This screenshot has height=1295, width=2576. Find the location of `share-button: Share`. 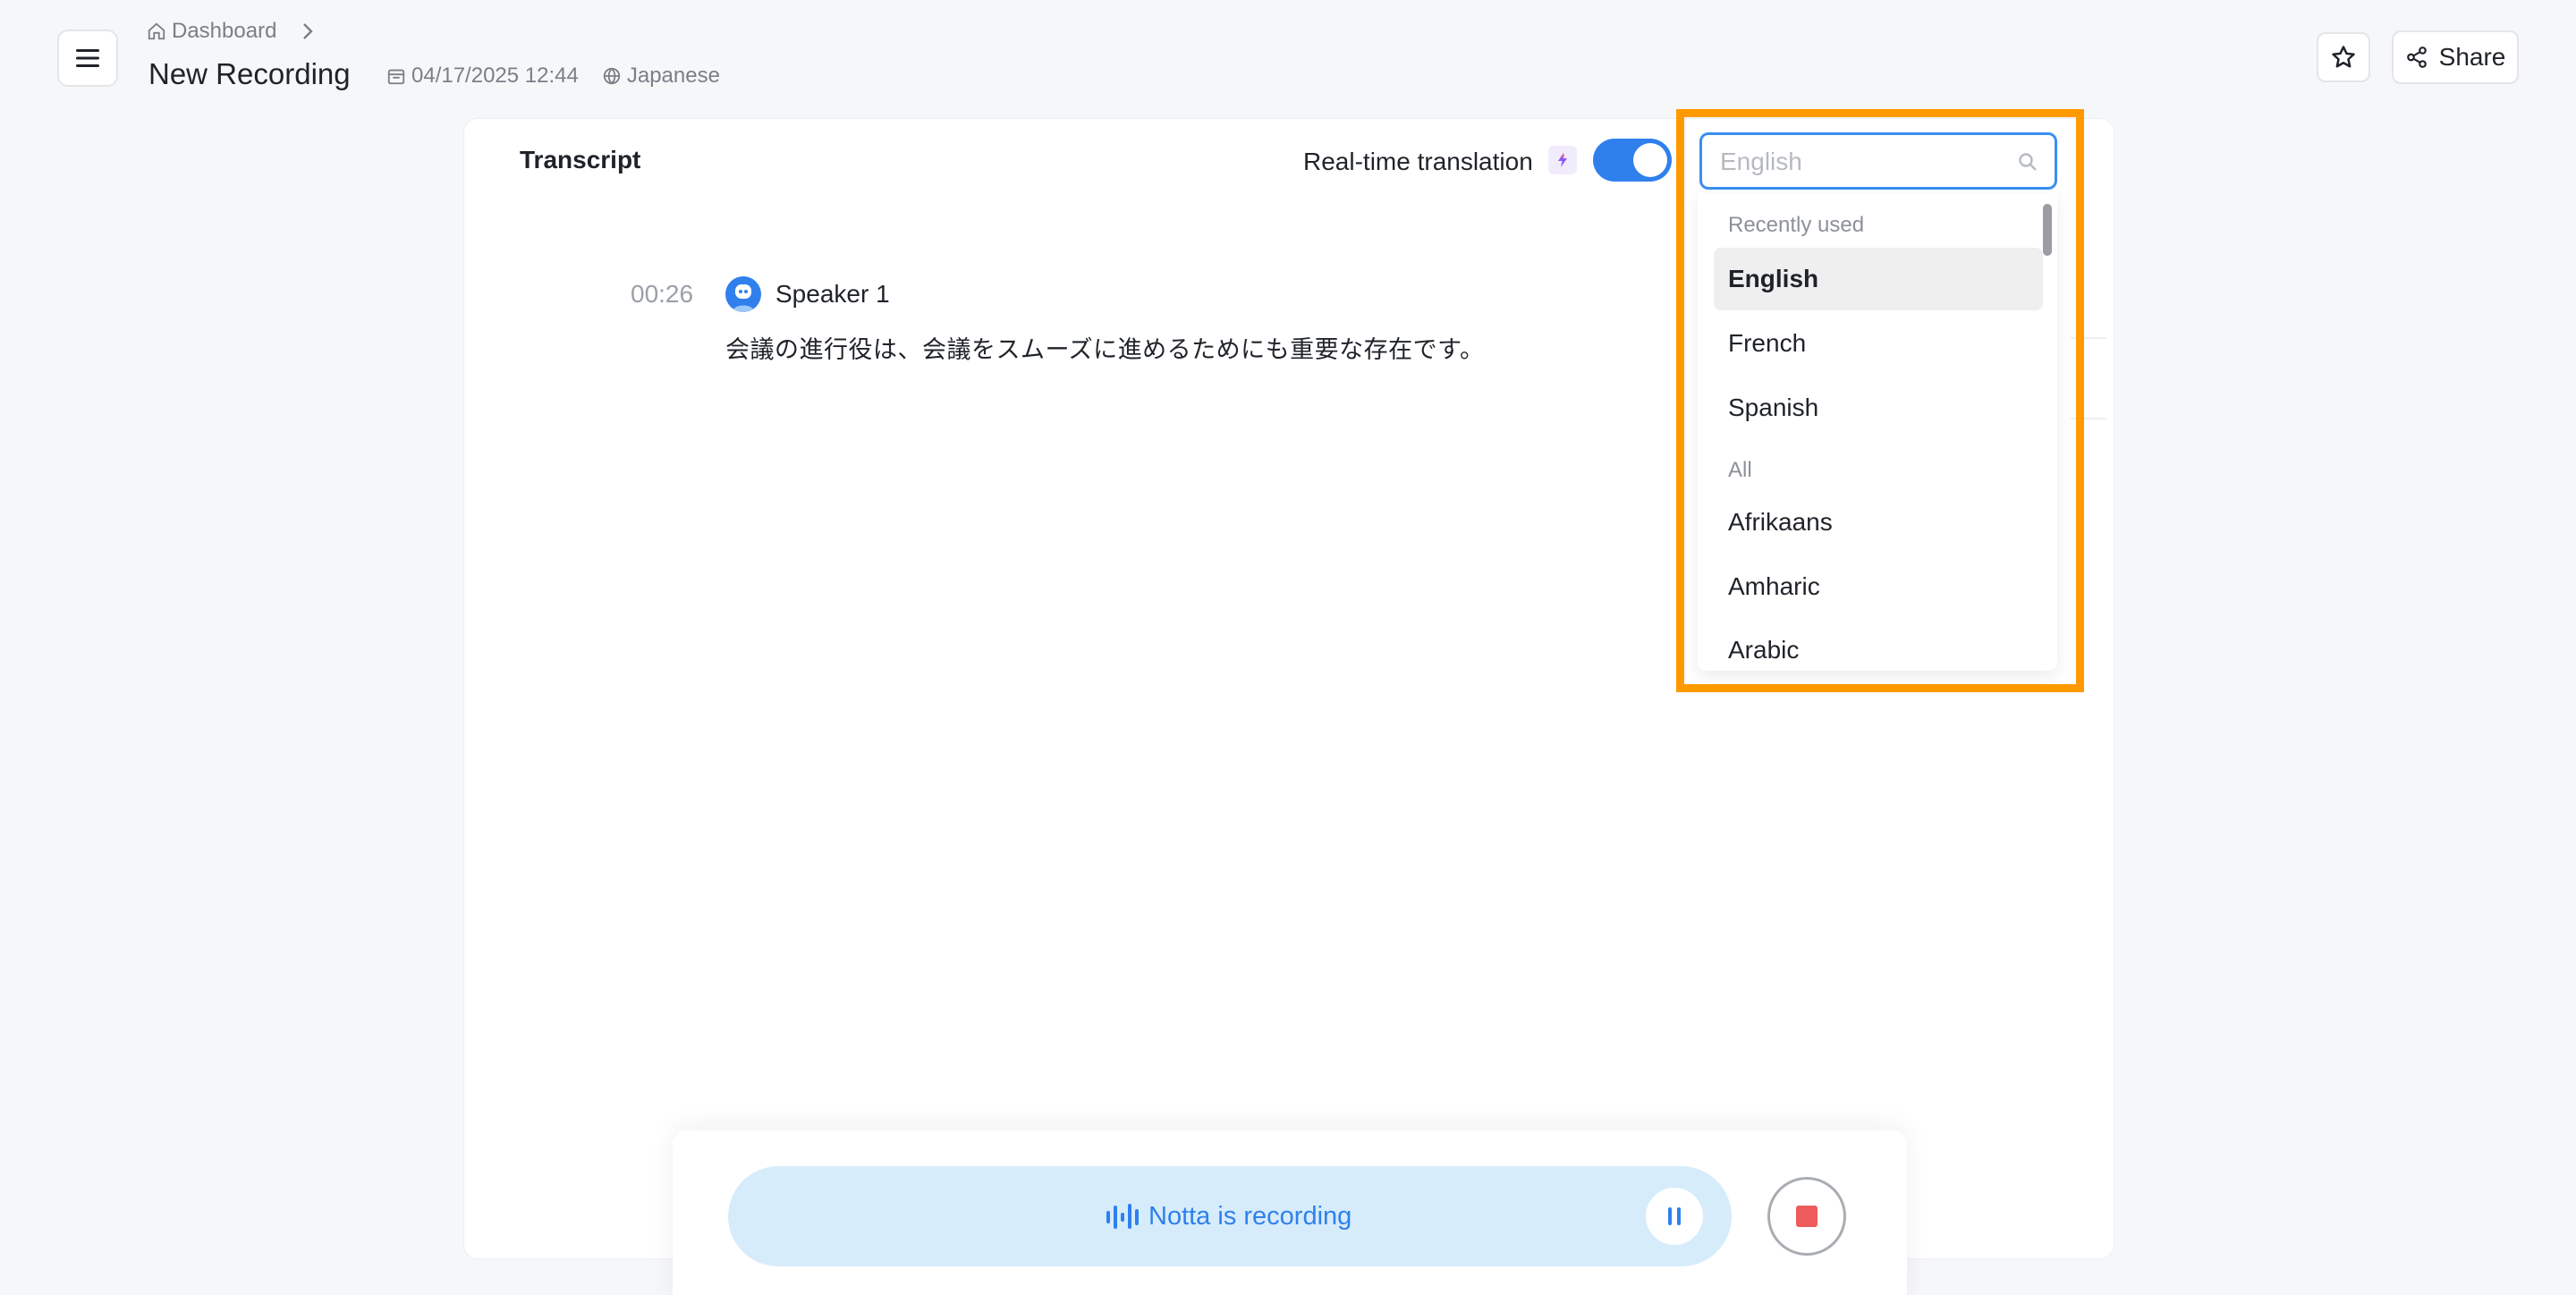

share-button: Share is located at coordinates (2455, 57).